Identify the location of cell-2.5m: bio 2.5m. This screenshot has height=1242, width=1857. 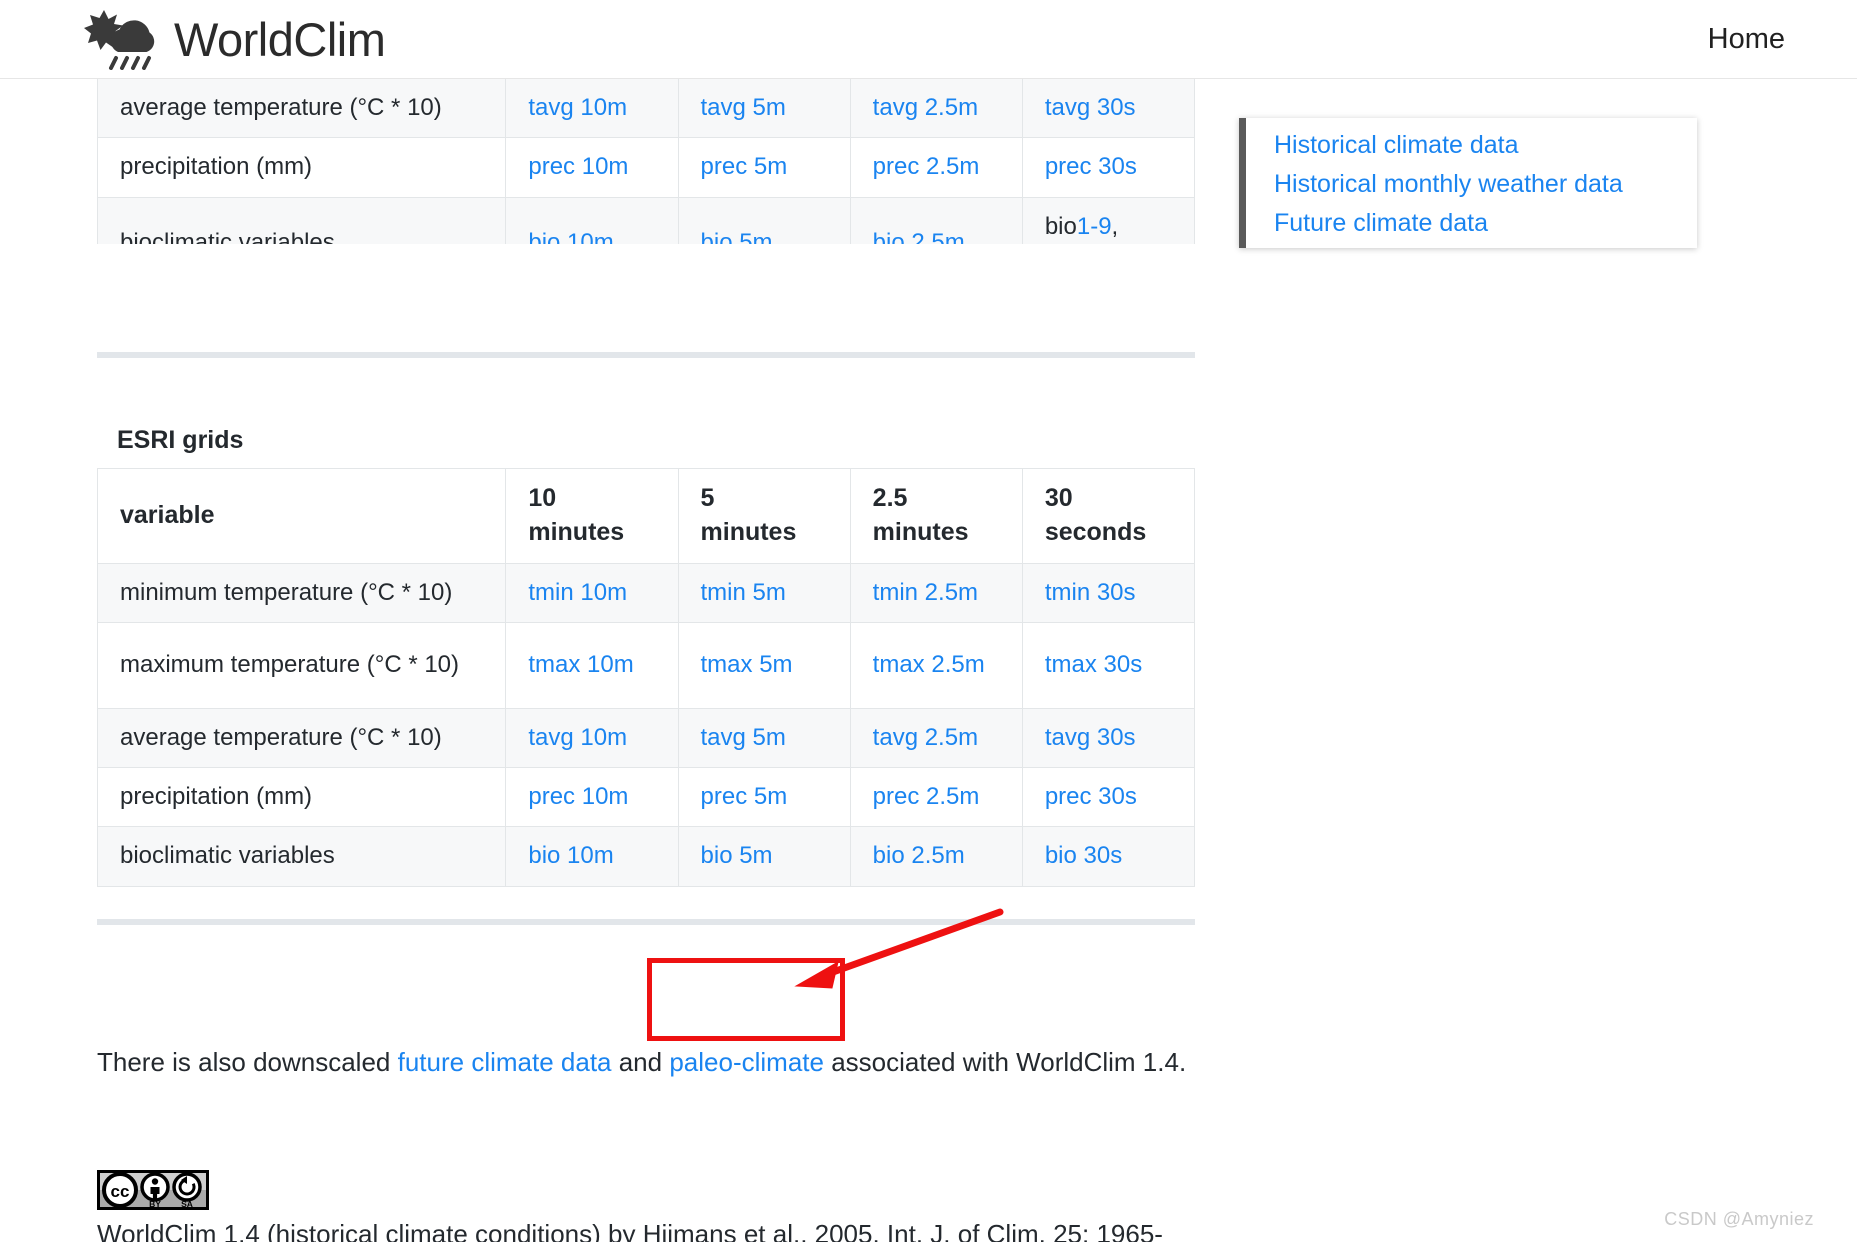
(936, 220).